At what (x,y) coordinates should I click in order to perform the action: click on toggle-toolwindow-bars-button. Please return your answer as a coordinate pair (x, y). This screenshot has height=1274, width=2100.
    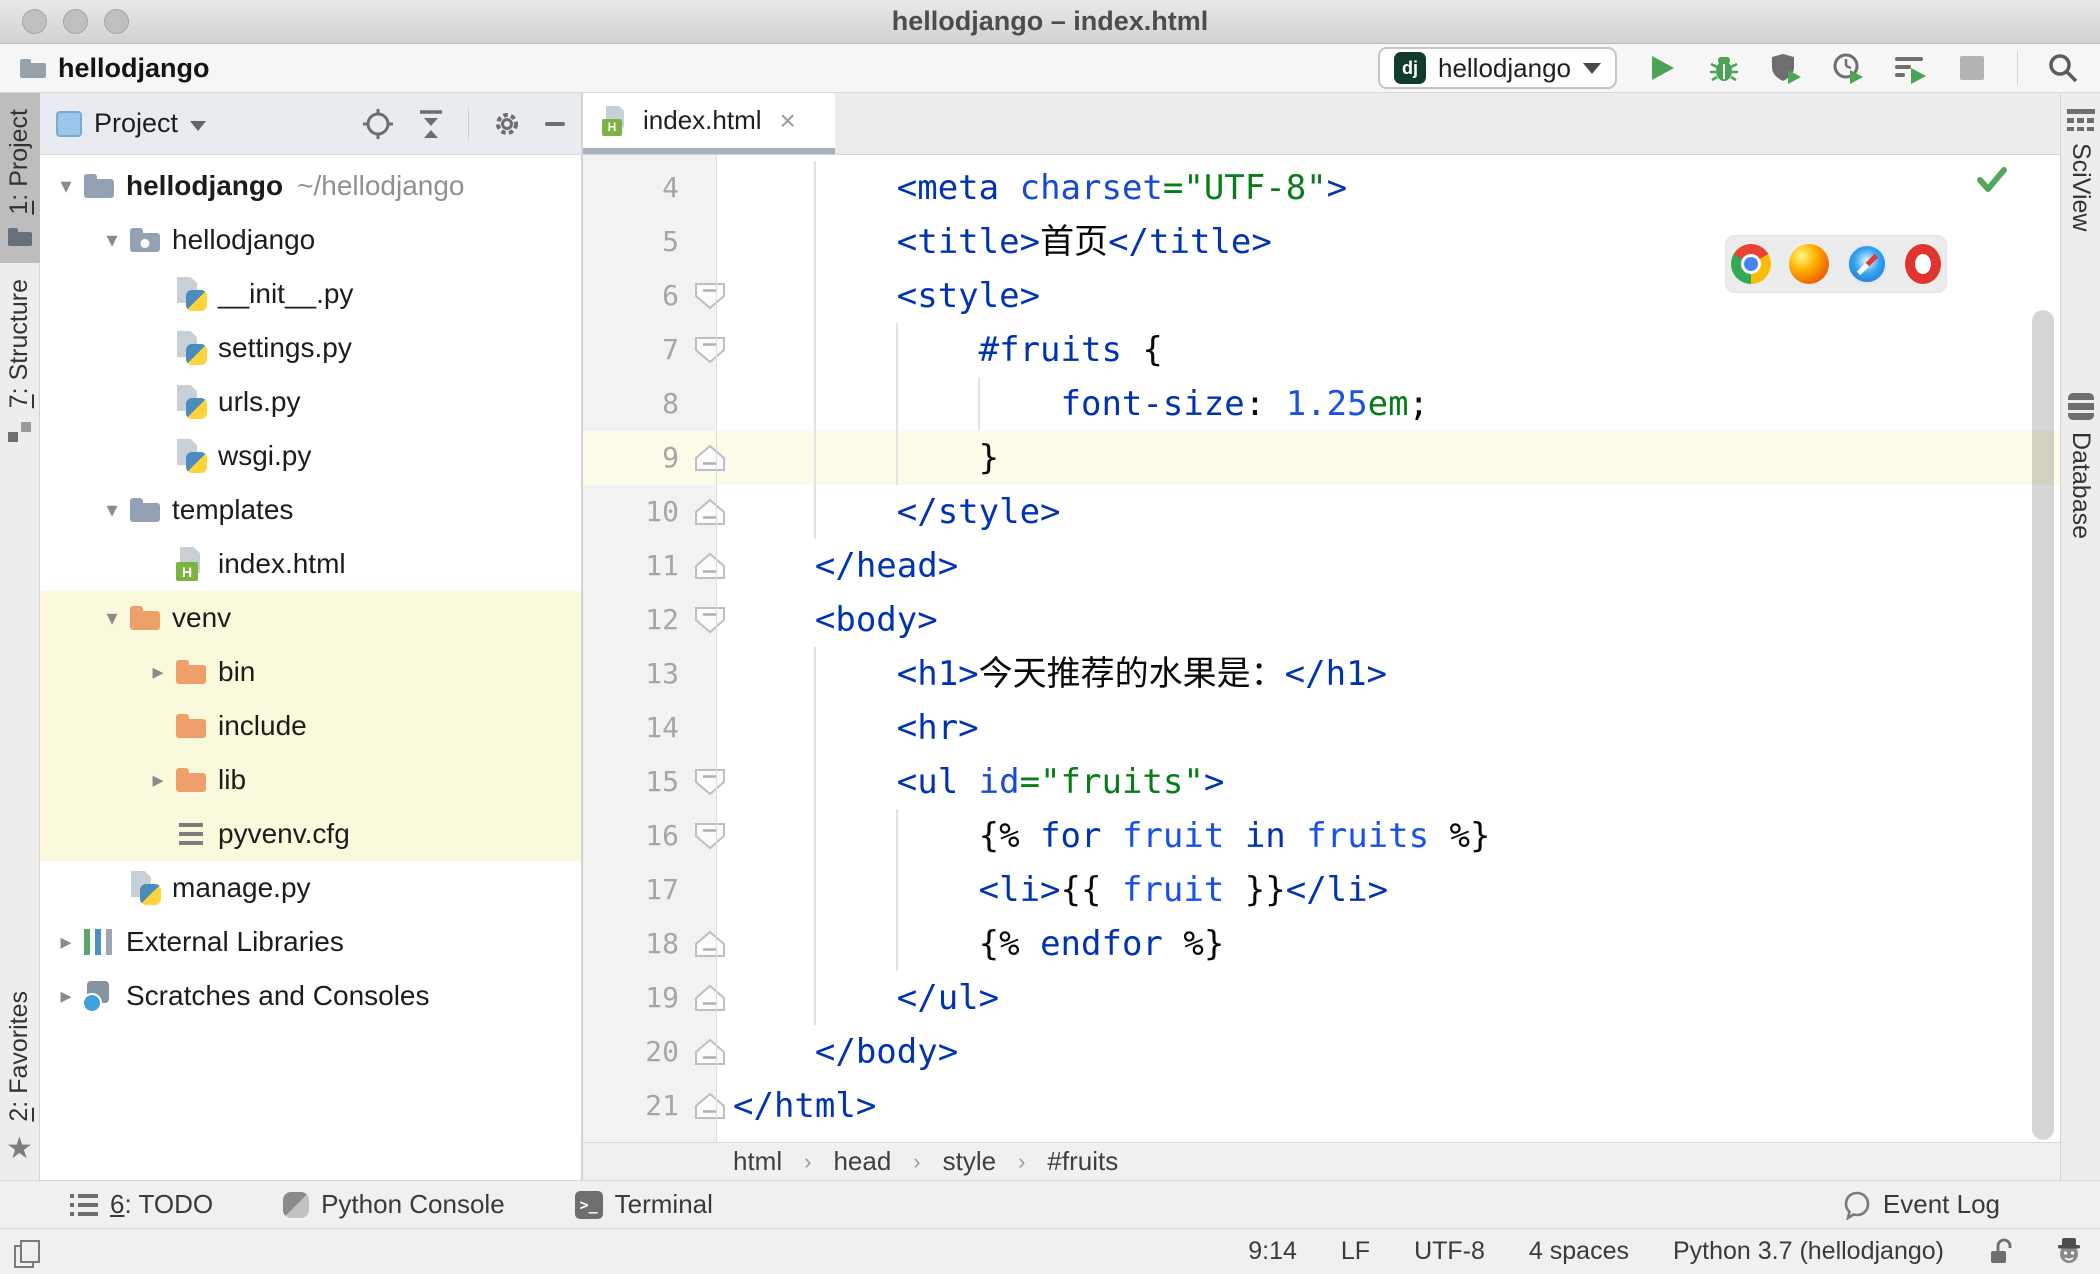
    Looking at the image, I should click on (27, 1253).